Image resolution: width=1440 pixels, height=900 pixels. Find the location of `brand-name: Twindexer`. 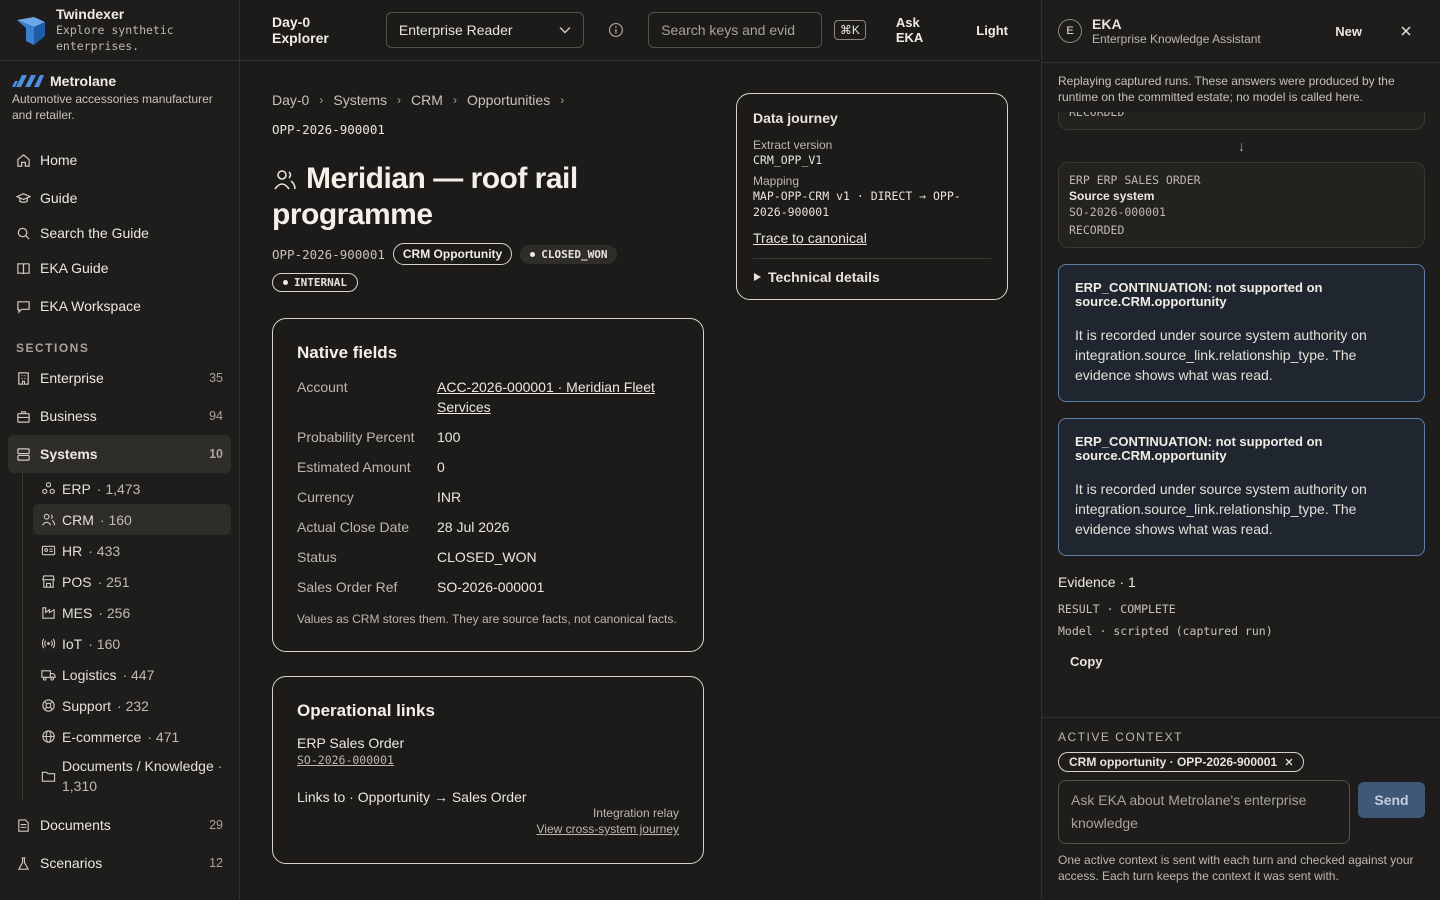

brand-name: Twindexer is located at coordinates (90, 14).